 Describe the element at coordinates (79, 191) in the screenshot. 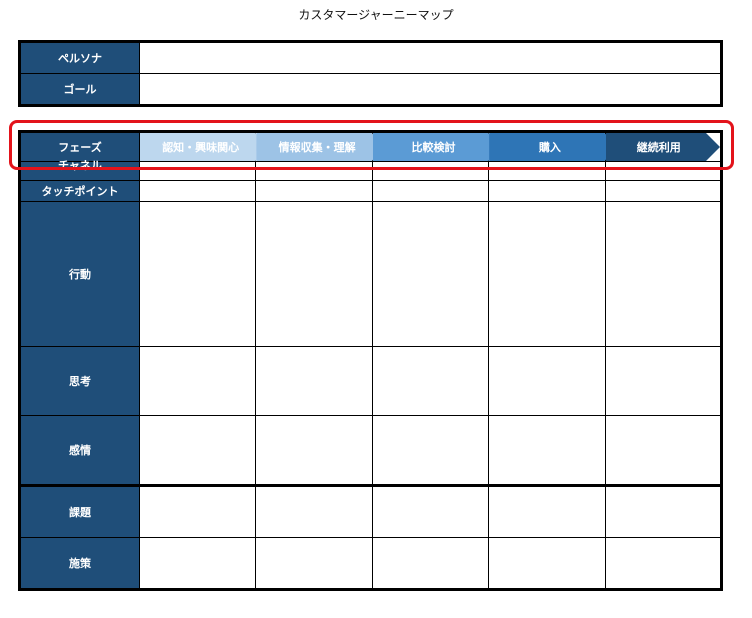

I see `touchpoint-label: タッチポイント` at that location.